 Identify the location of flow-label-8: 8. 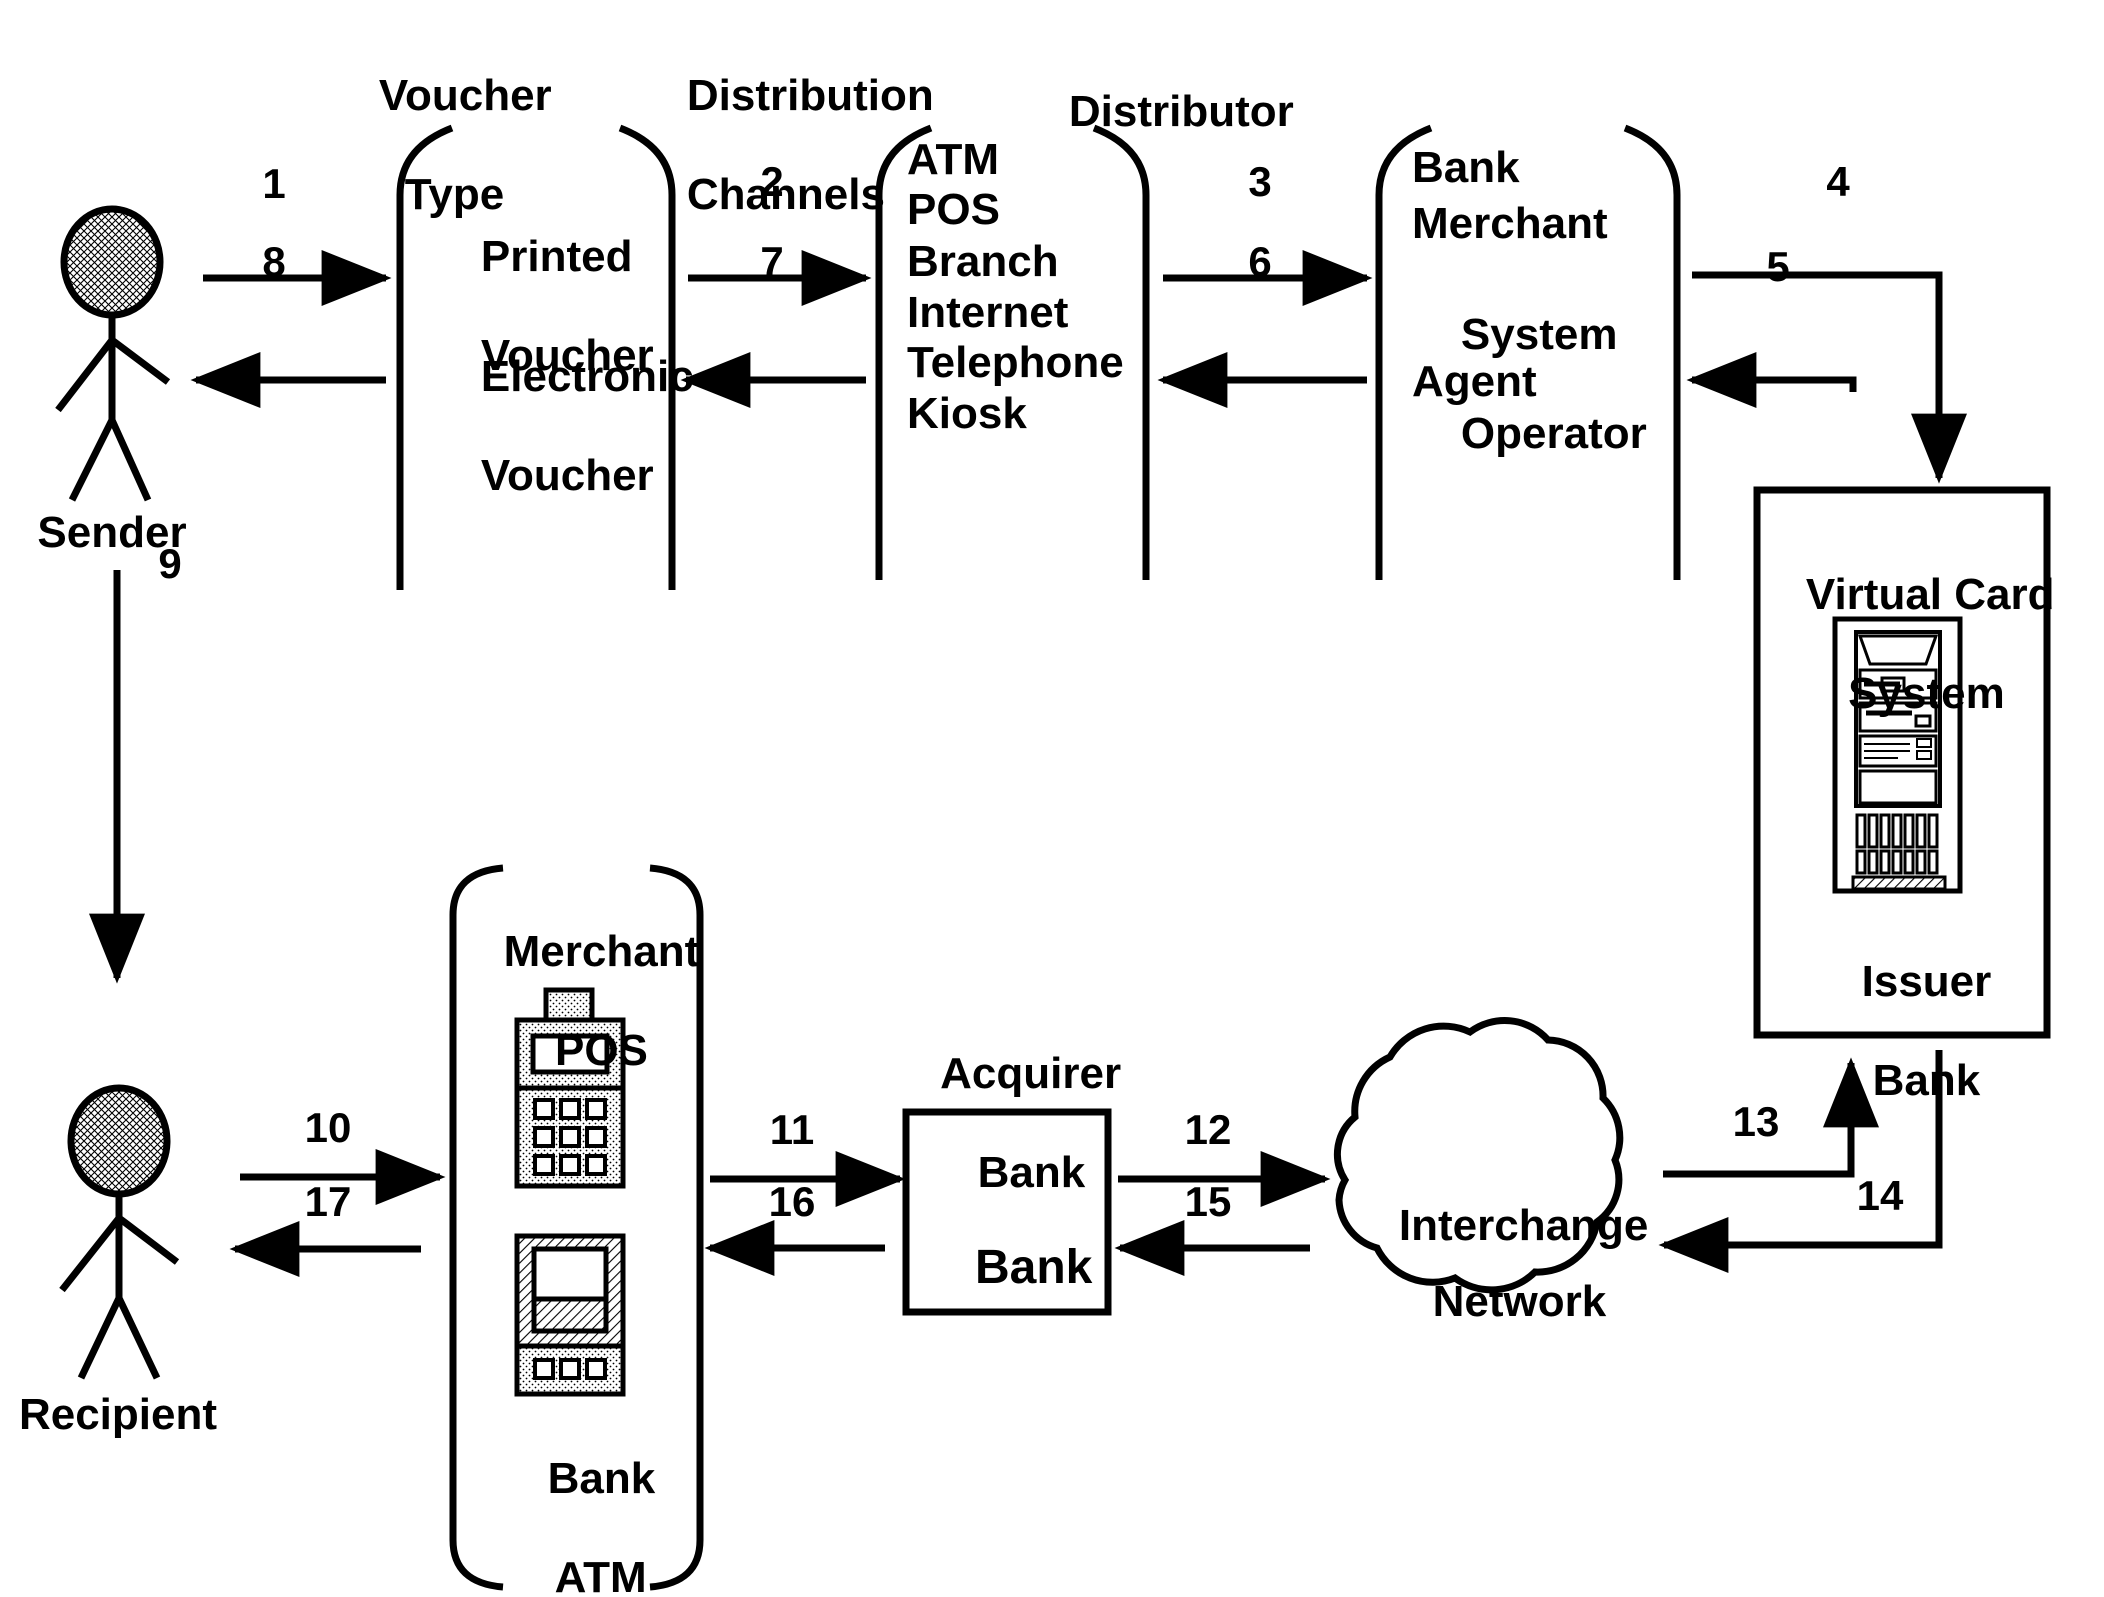
(274, 261).